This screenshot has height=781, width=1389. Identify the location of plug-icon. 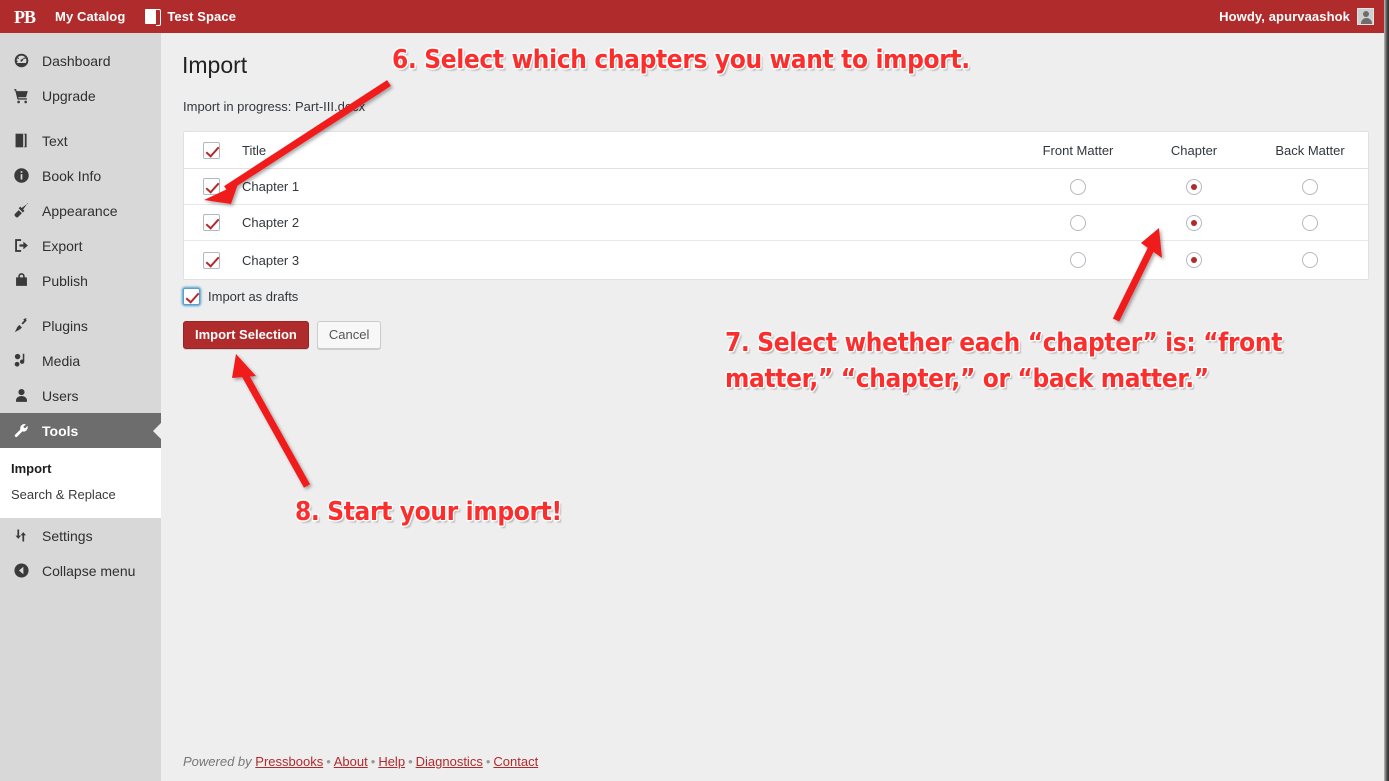
(21, 326).